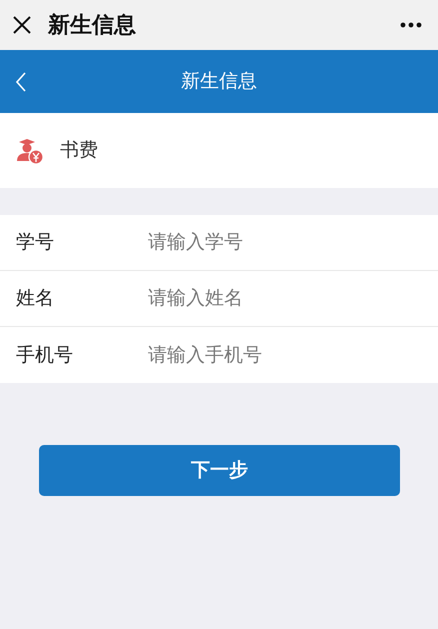  Describe the element at coordinates (22, 25) in the screenshot. I see `close-icon` at that location.